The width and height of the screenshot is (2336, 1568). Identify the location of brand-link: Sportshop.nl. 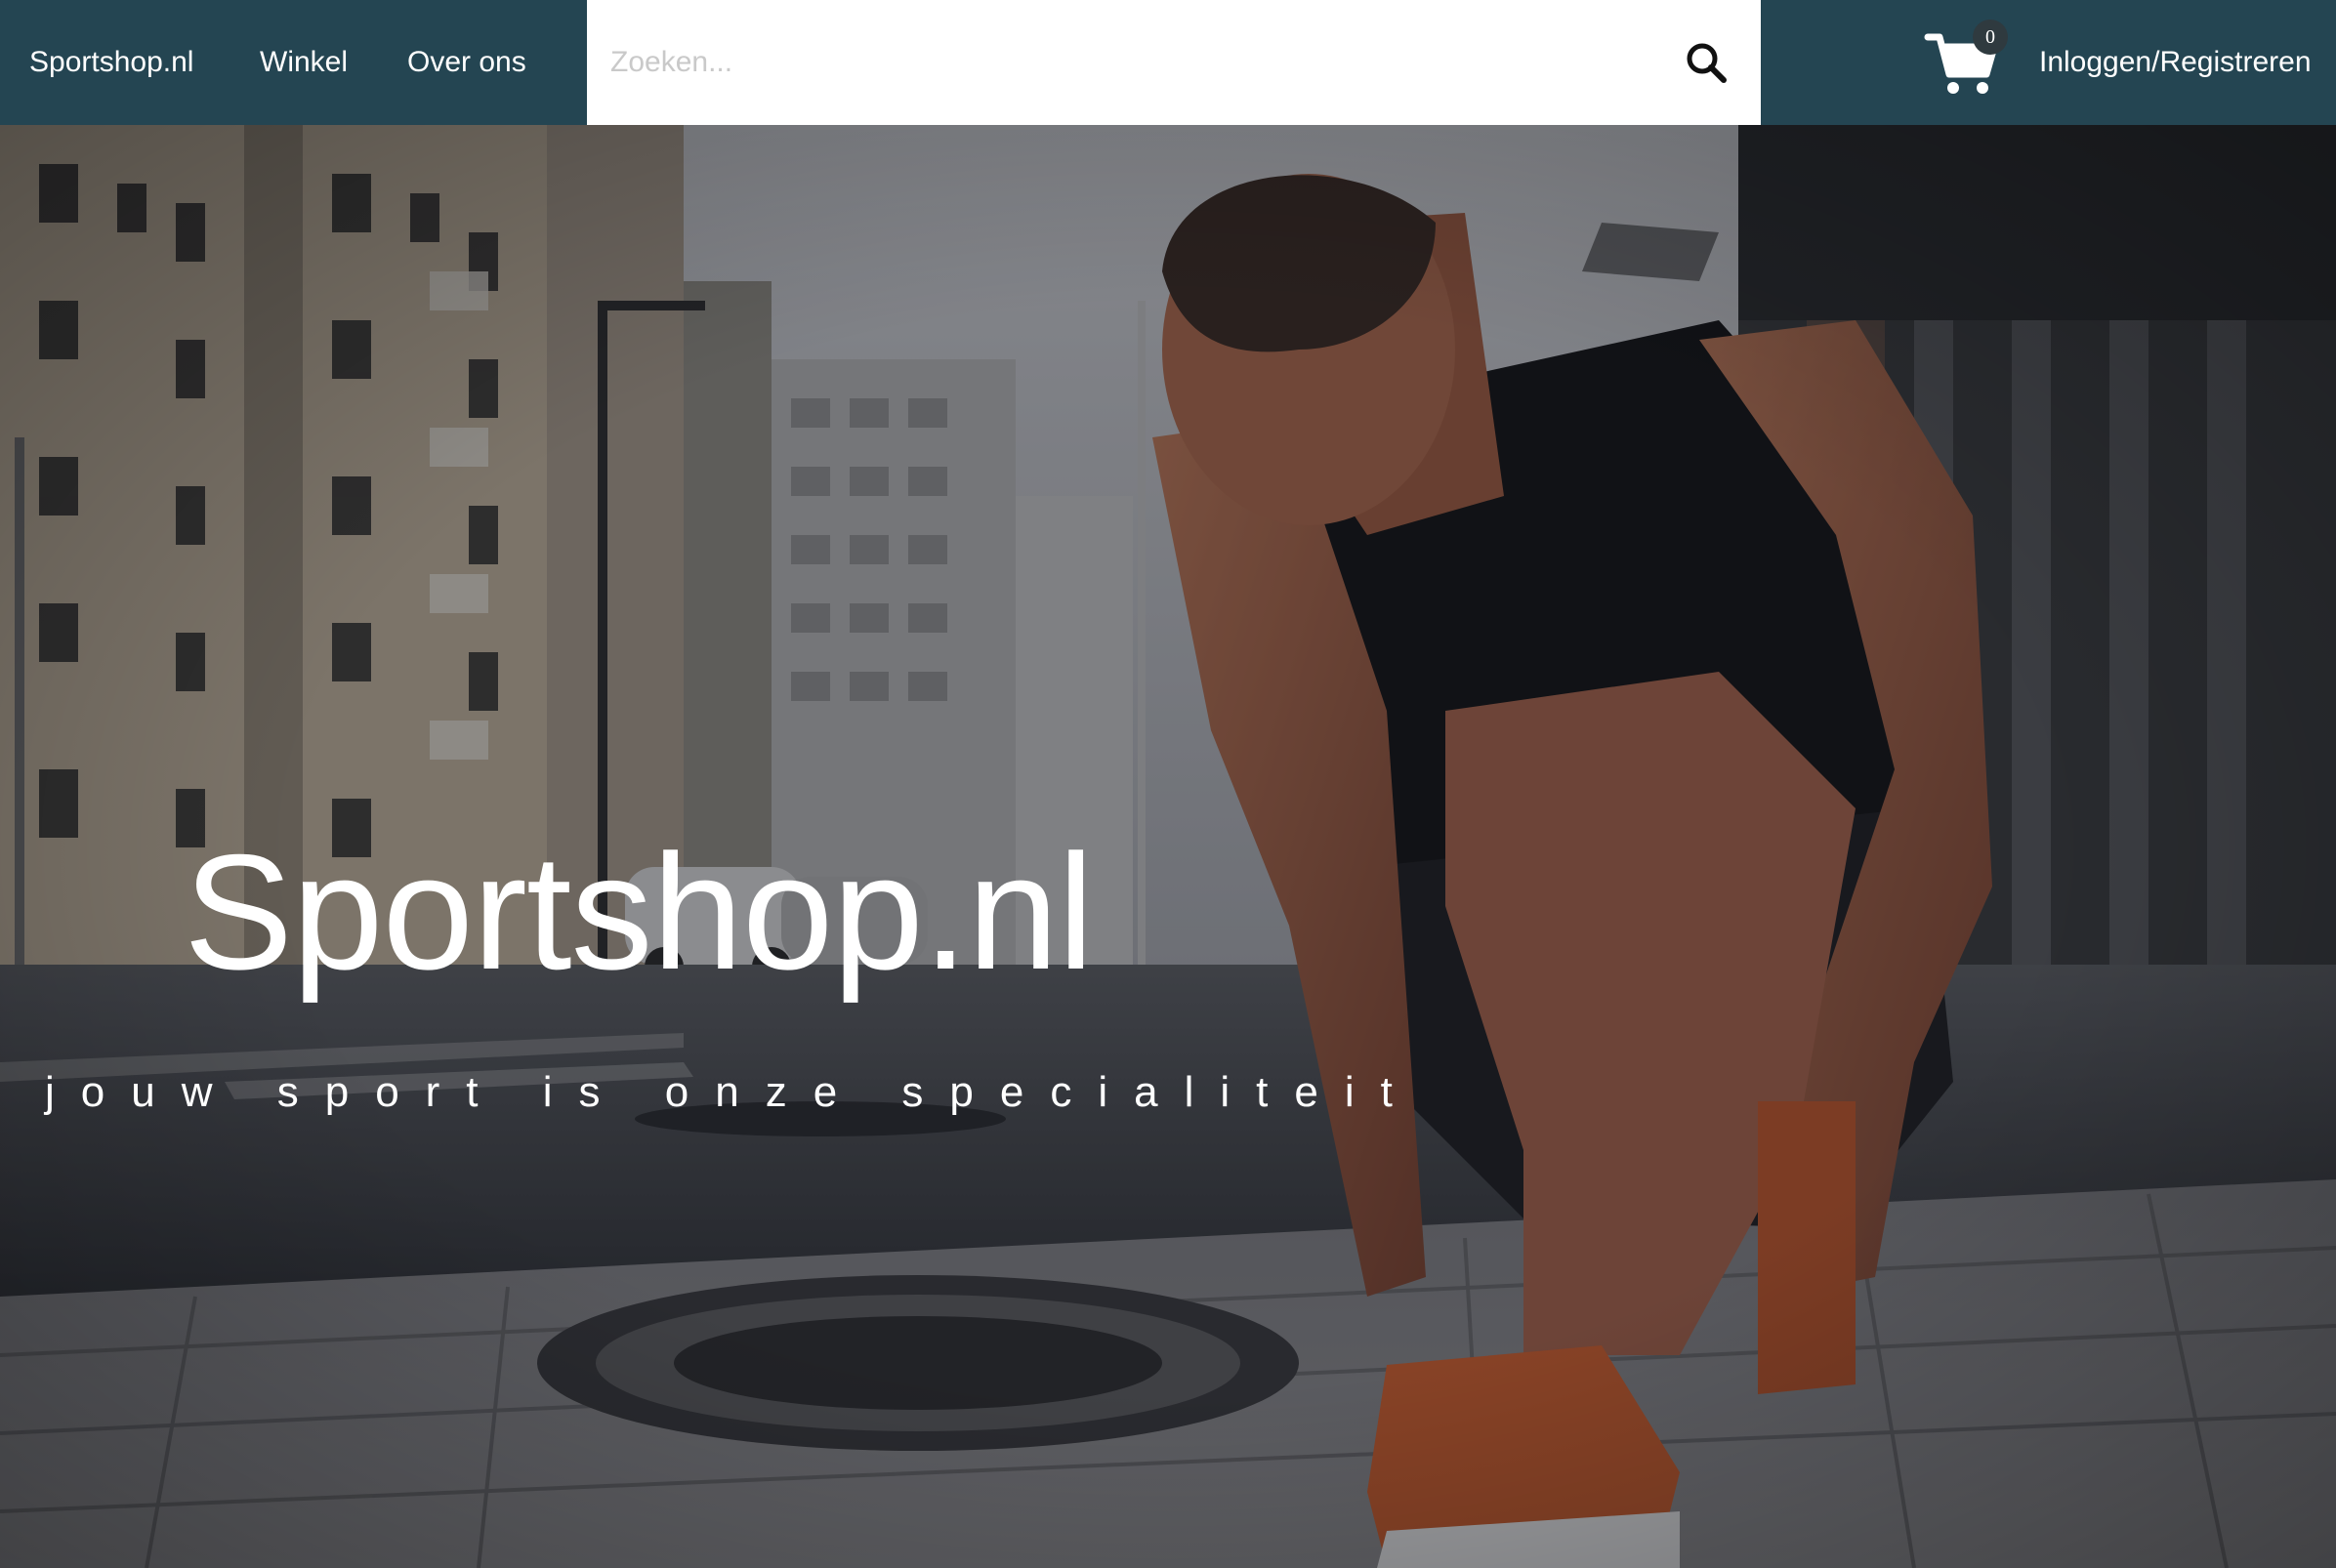
(111, 63).